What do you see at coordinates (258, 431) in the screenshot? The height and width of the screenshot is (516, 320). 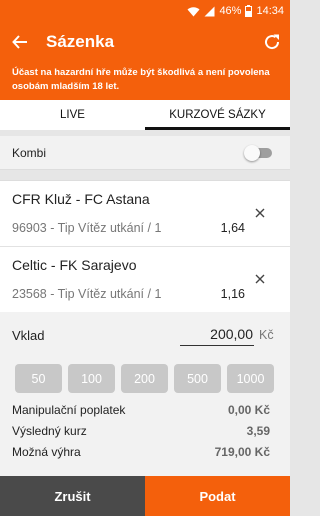 I see `total-odds-value: 3,59` at bounding box center [258, 431].